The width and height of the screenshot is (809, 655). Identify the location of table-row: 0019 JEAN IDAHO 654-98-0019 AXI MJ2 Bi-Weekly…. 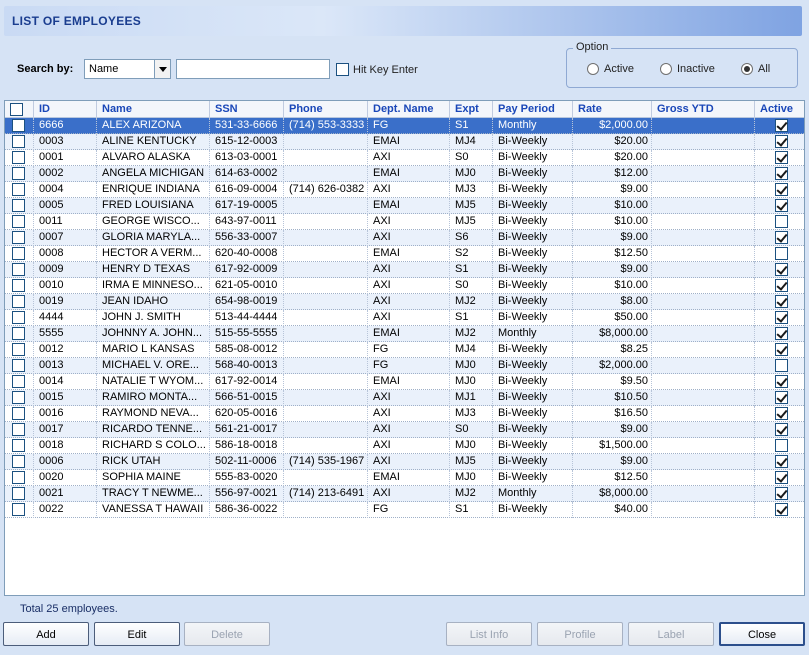
(404, 302).